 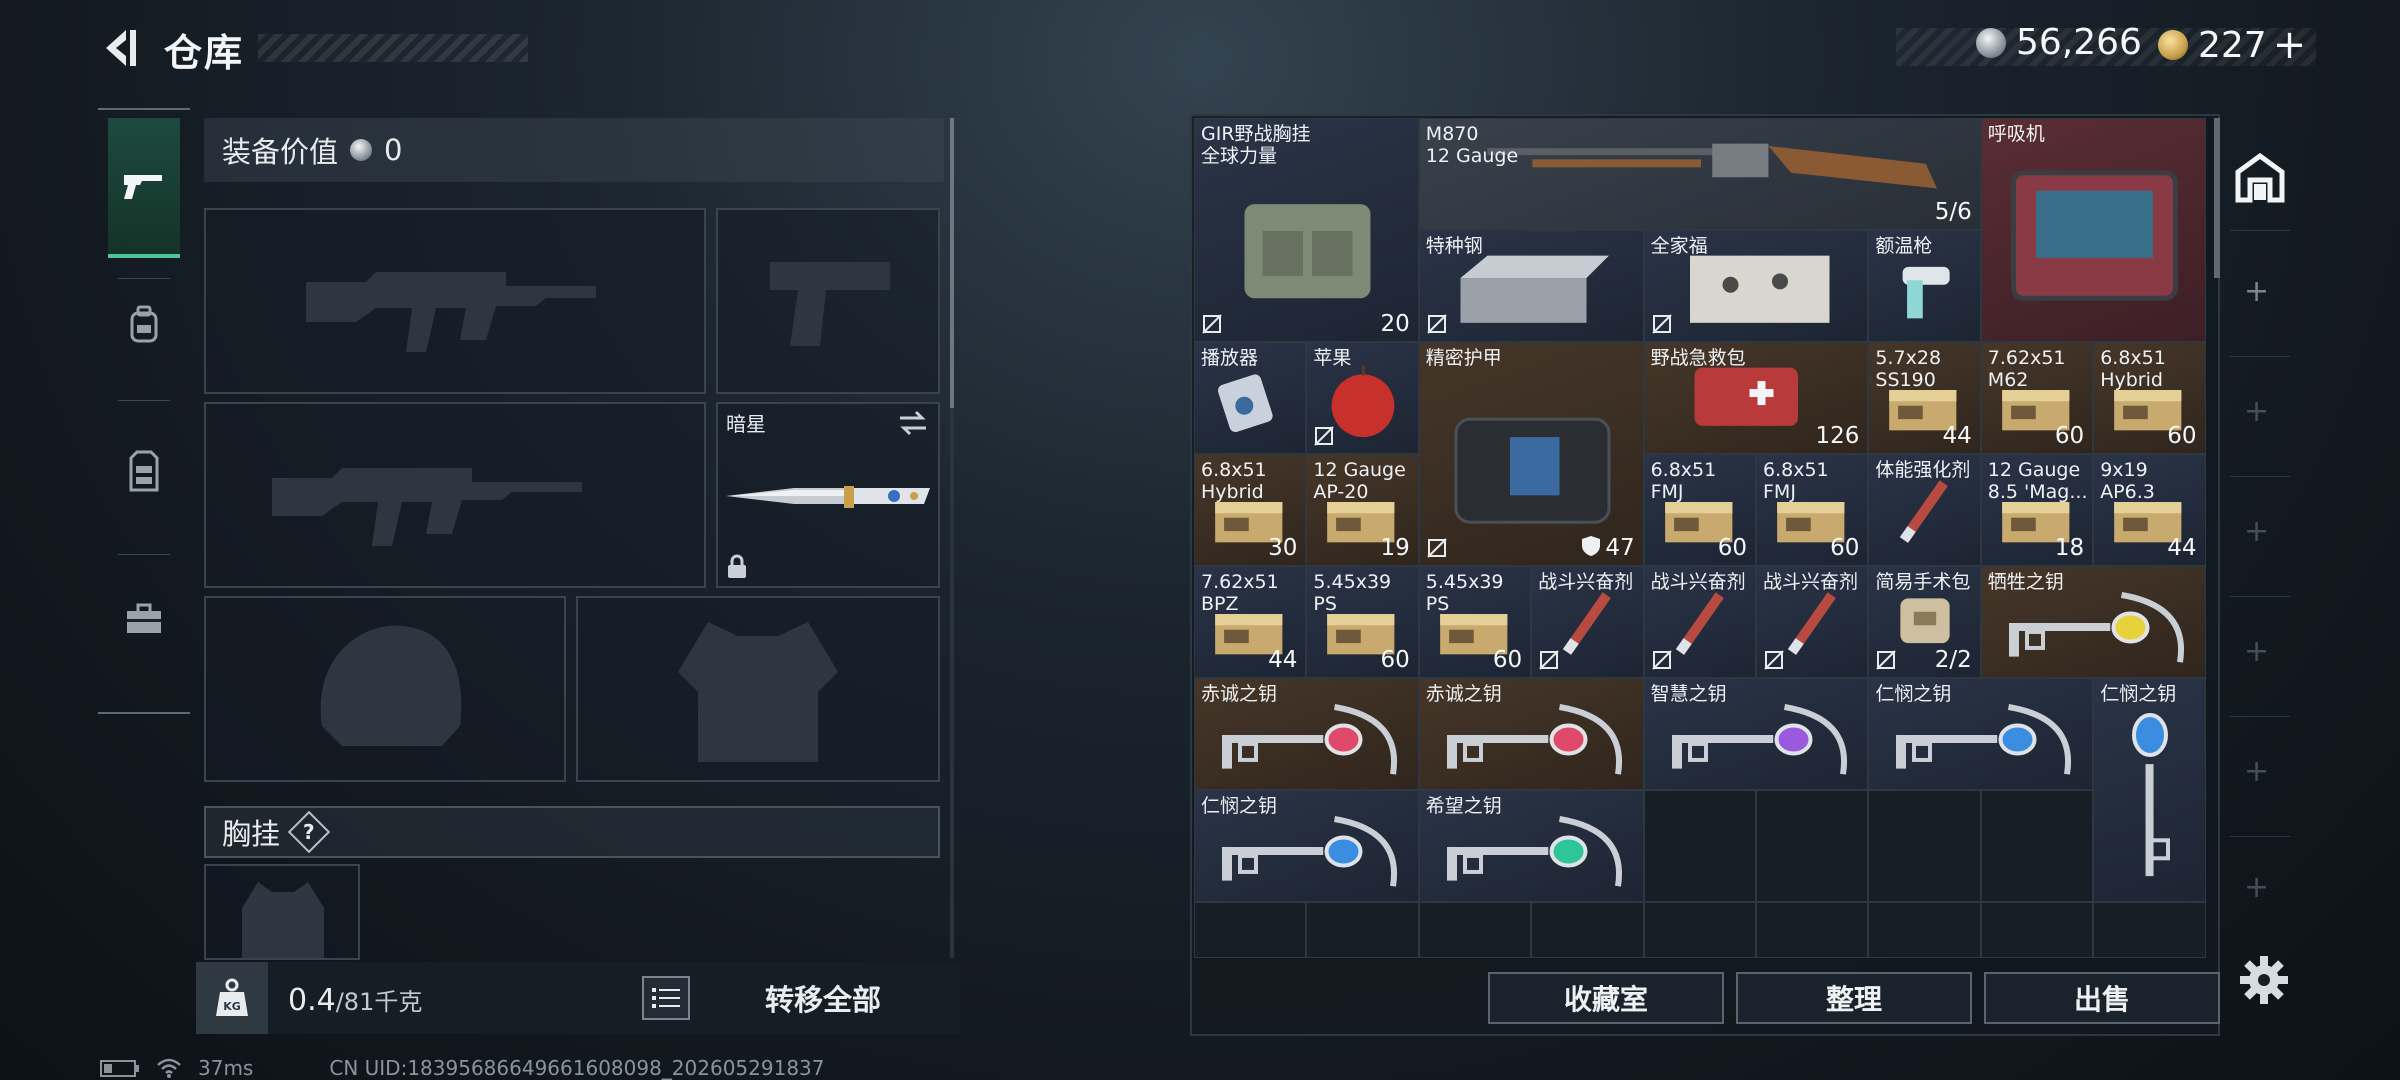 I want to click on stash-item: 牺牲之钥, so click(x=2093, y=622).